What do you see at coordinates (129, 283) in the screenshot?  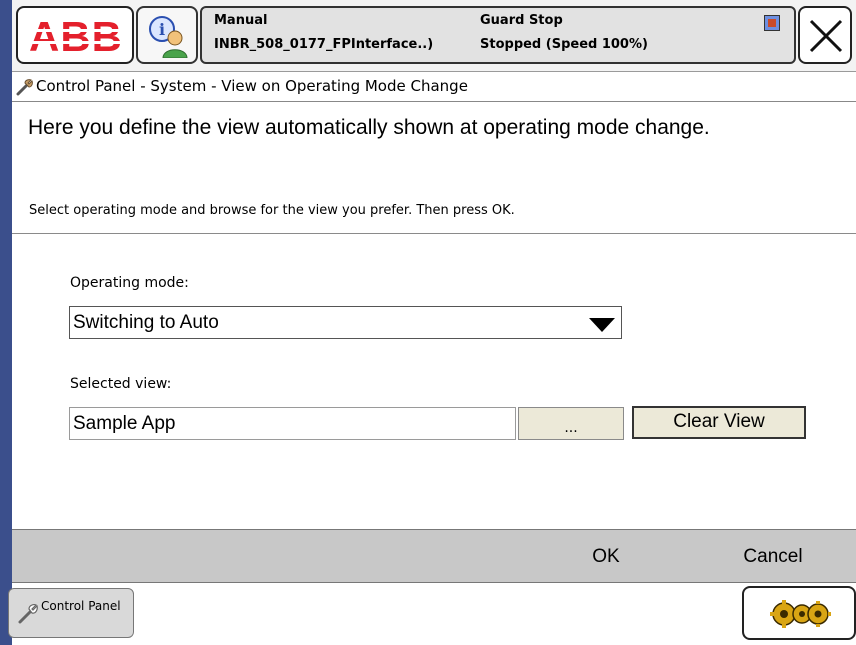 I see `operating-mode-label: Operating mode:` at bounding box center [129, 283].